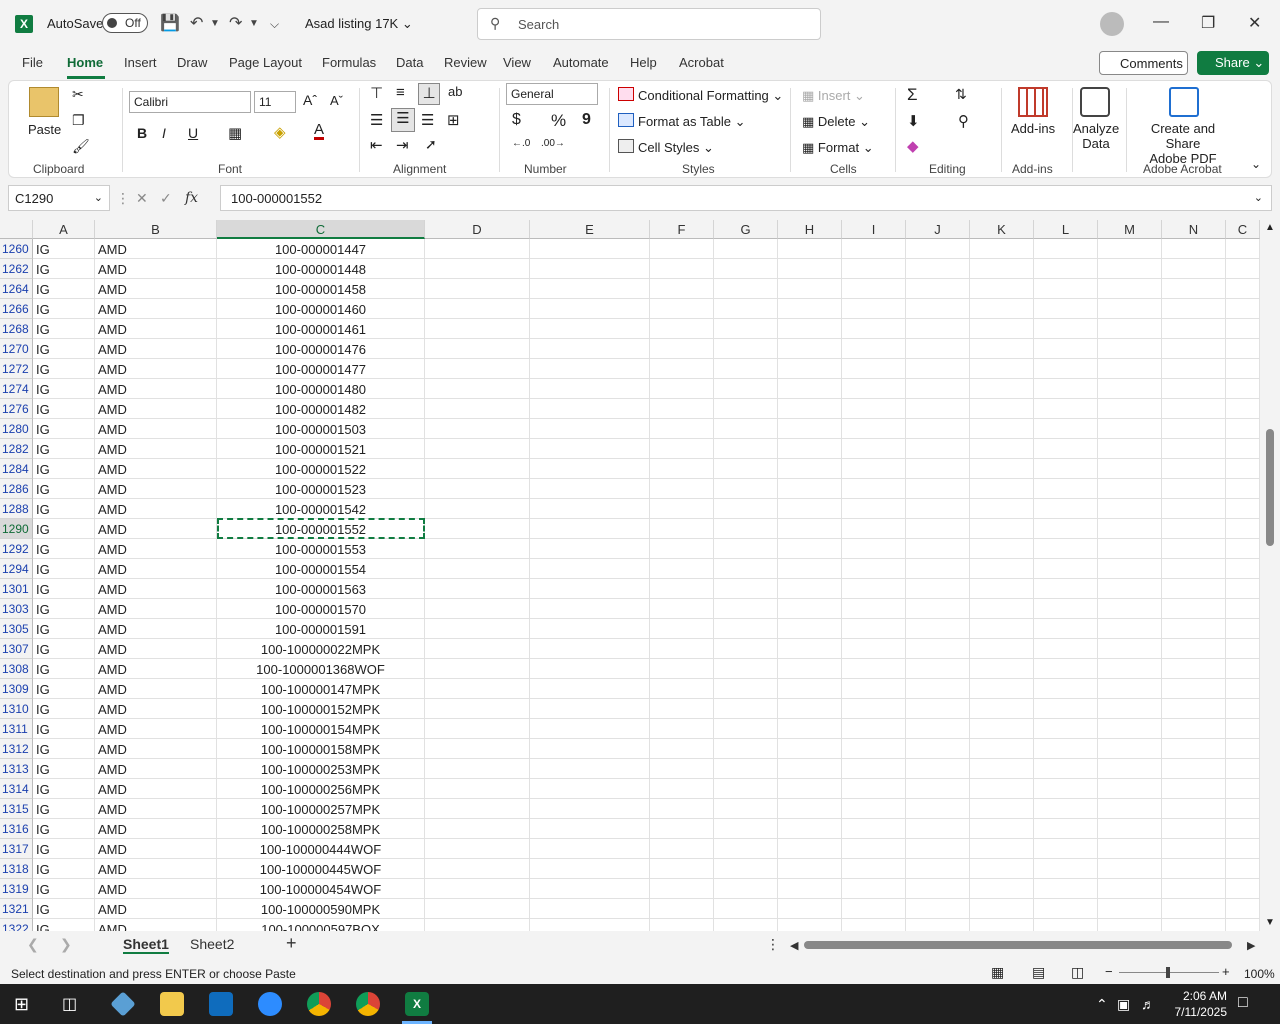 Image resolution: width=1280 pixels, height=1024 pixels. I want to click on cell-c: 100-100000147MPK, so click(321, 689).